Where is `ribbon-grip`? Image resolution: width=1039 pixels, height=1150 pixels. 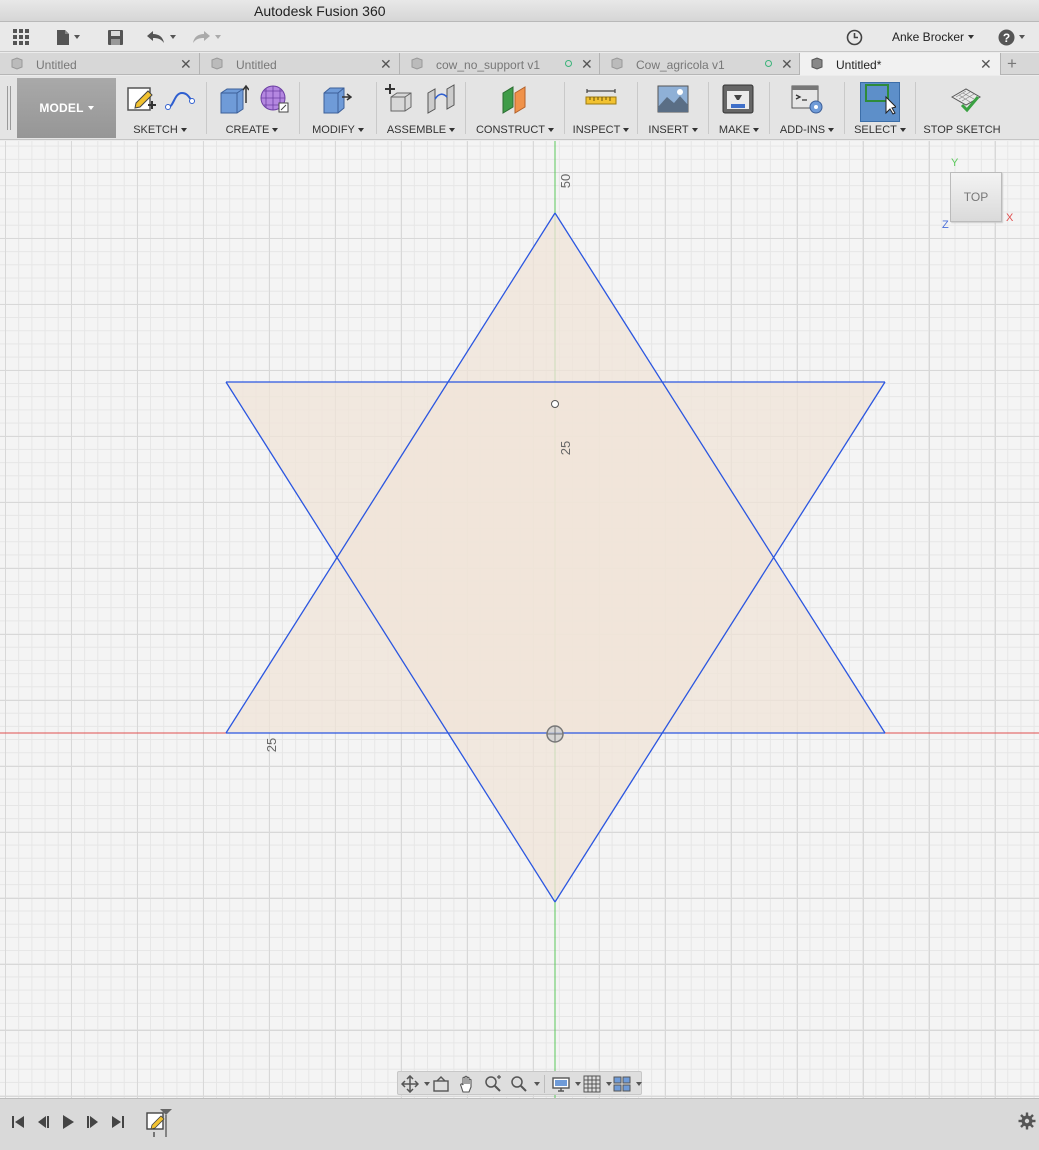 ribbon-grip is located at coordinates (9, 108).